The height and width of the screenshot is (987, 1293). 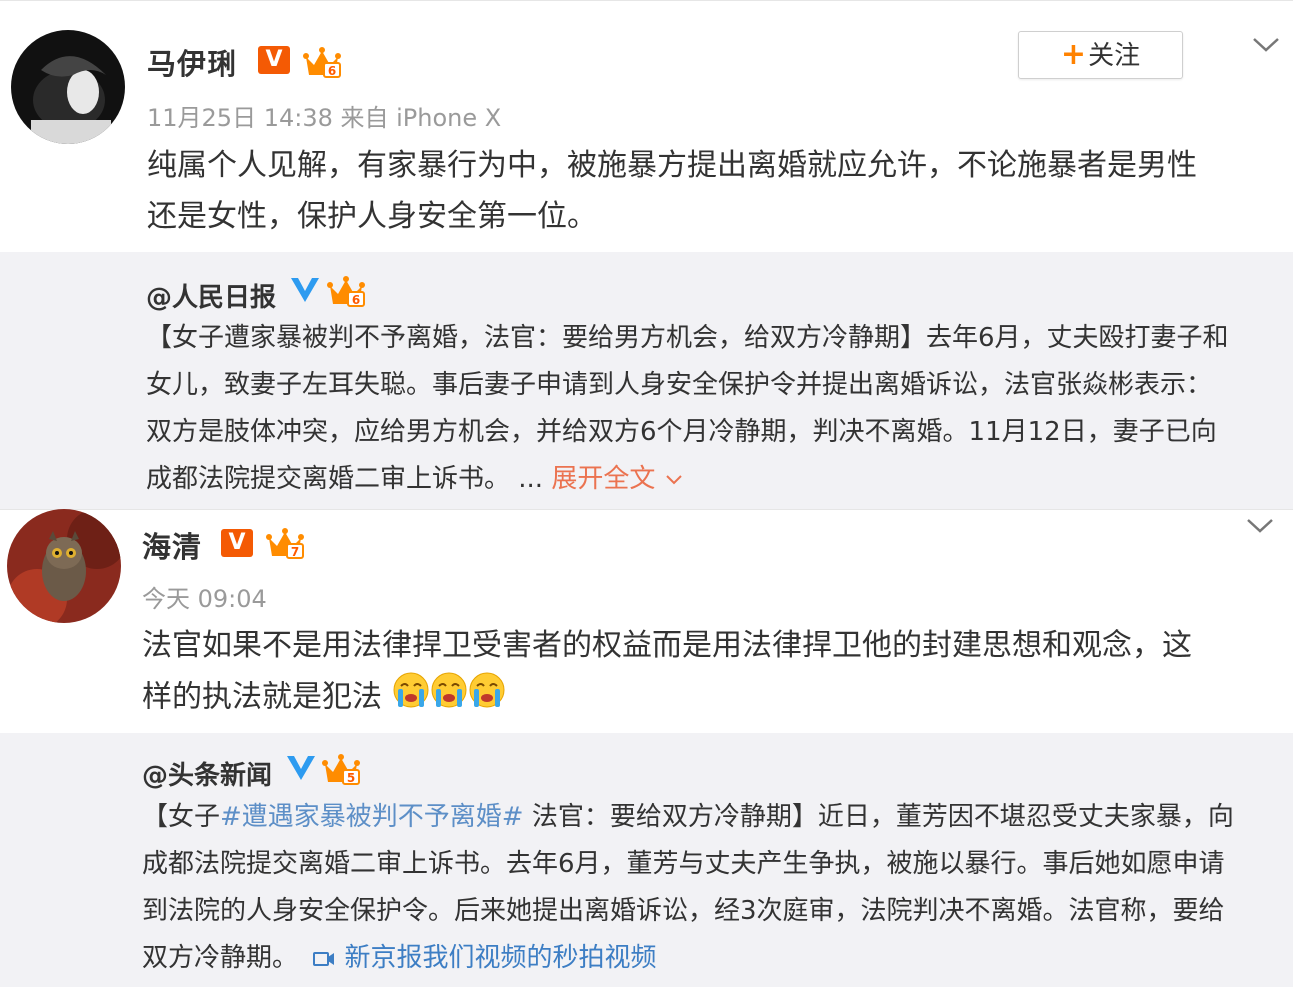 What do you see at coordinates (220, 958) in the screenshot?
I see `repost-text-line-4-body: 双方冷静期。` at bounding box center [220, 958].